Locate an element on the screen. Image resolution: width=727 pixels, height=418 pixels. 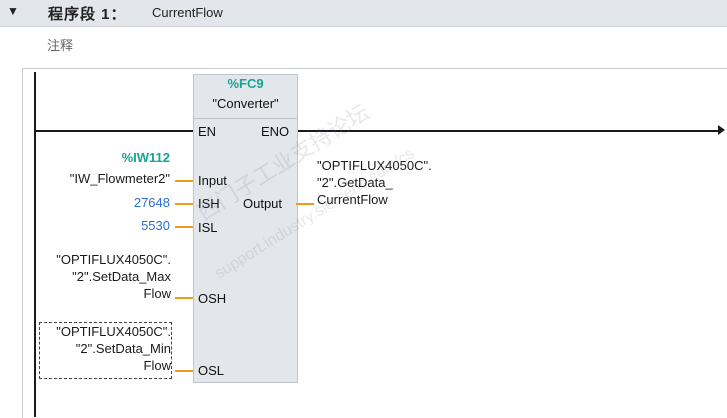
isl-constant: 5530 is located at coordinates (115, 225).